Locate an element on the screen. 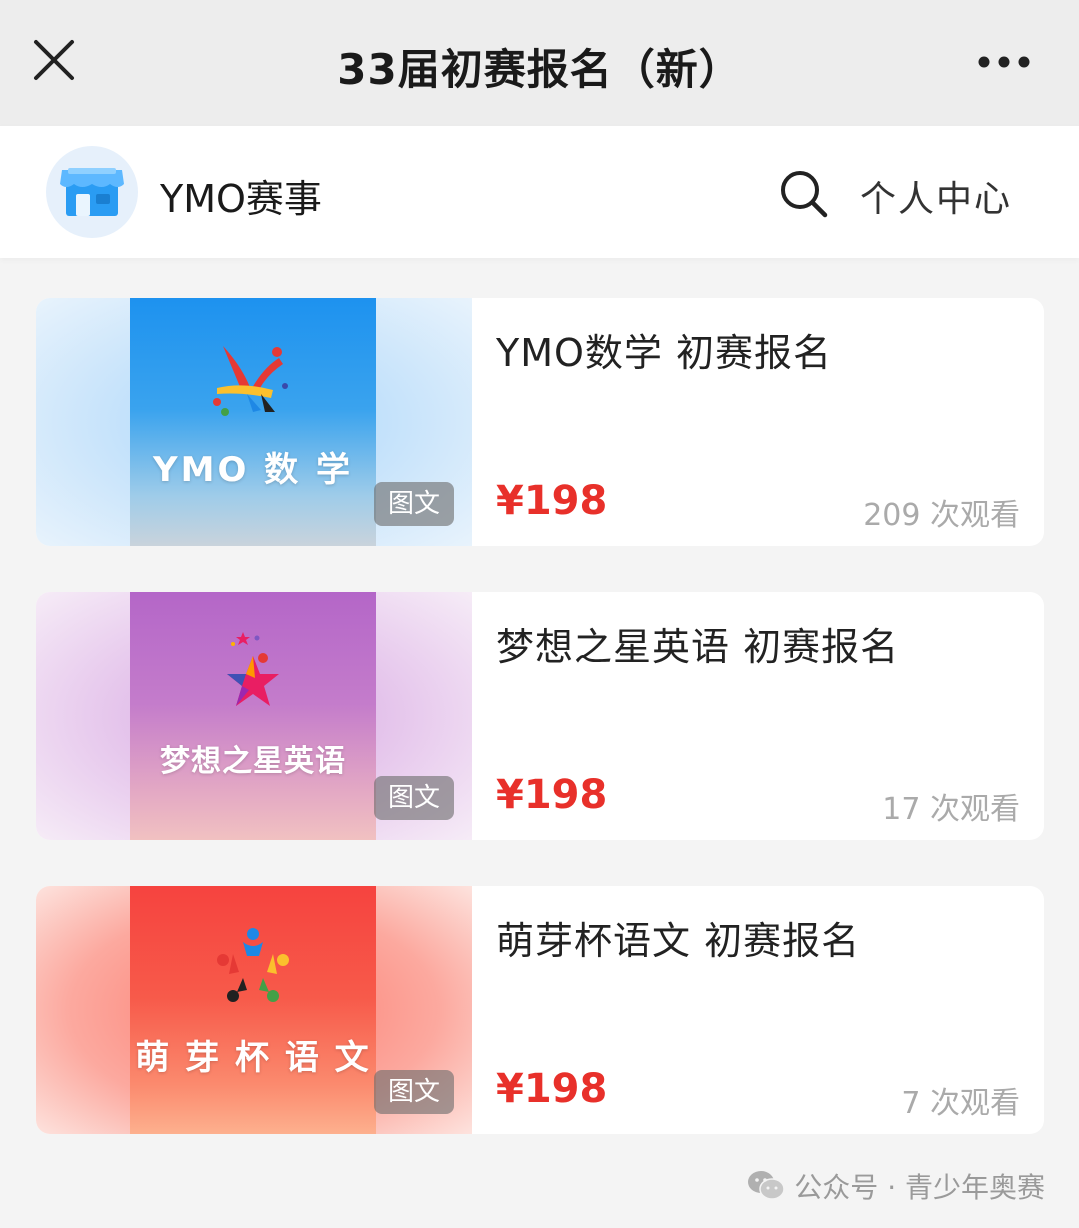 Image resolution: width=1079 pixels, height=1228 pixels. star-logo-icon is located at coordinates (253, 669).